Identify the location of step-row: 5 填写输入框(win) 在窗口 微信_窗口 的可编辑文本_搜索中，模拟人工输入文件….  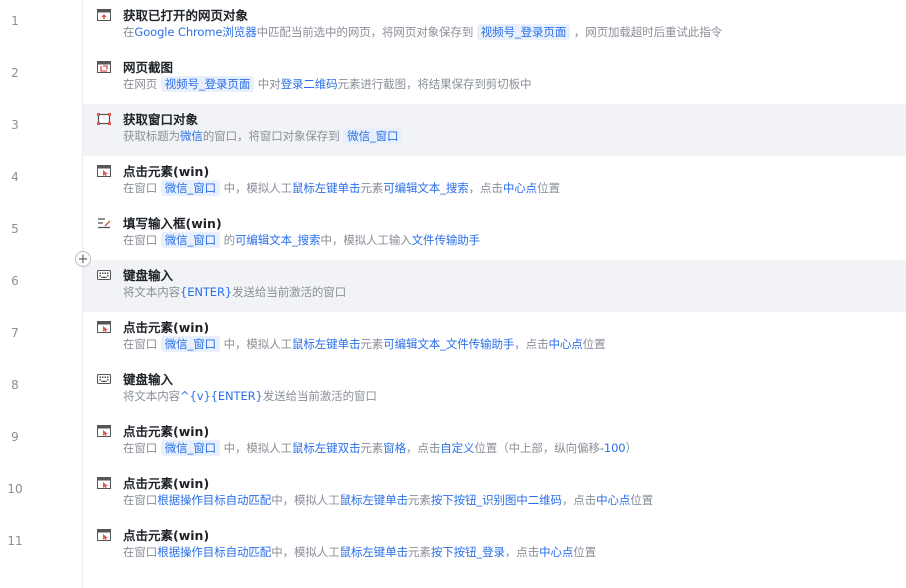
(453, 234).